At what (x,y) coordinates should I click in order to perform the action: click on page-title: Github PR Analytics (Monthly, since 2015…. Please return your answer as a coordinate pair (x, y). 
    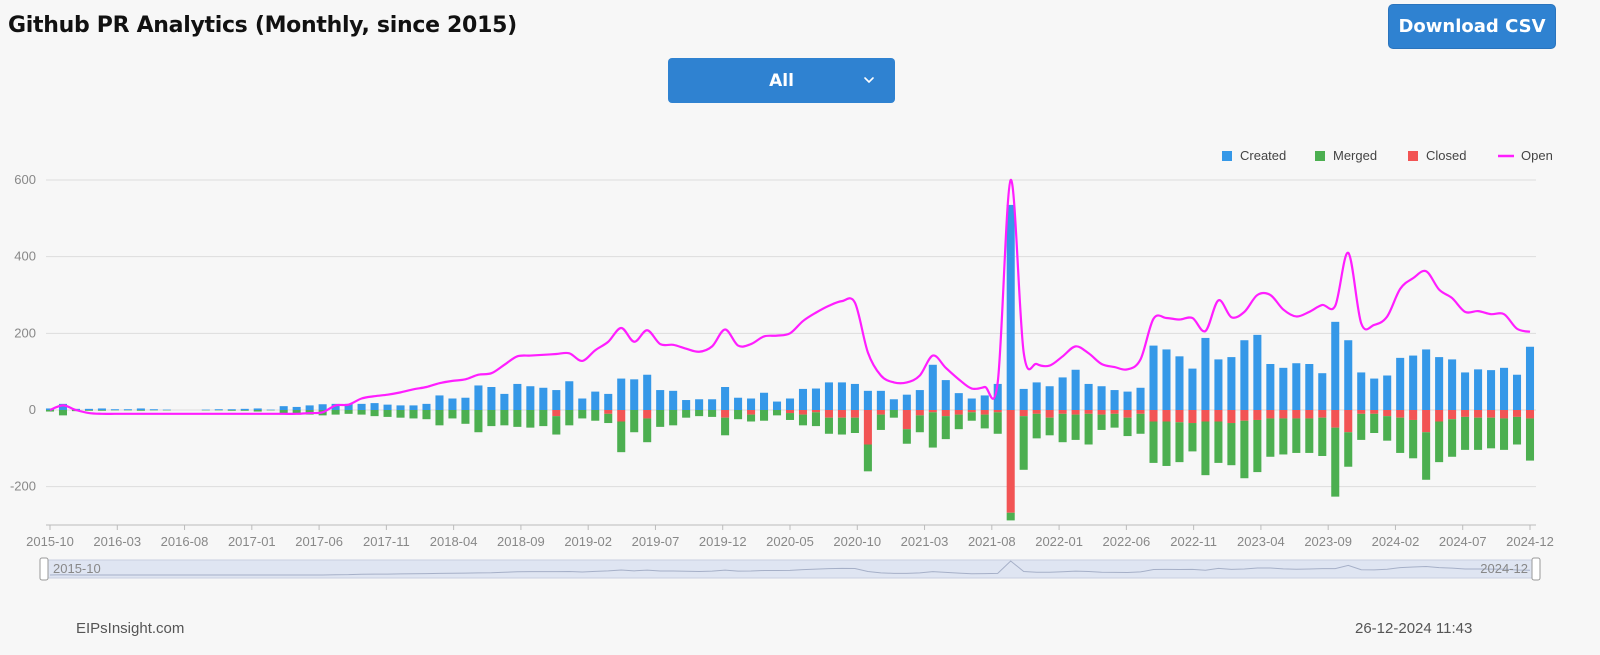
    Looking at the image, I should click on (262, 25).